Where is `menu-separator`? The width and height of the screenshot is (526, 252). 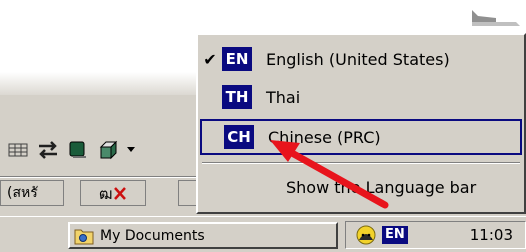 menu-separator is located at coordinates (361, 163).